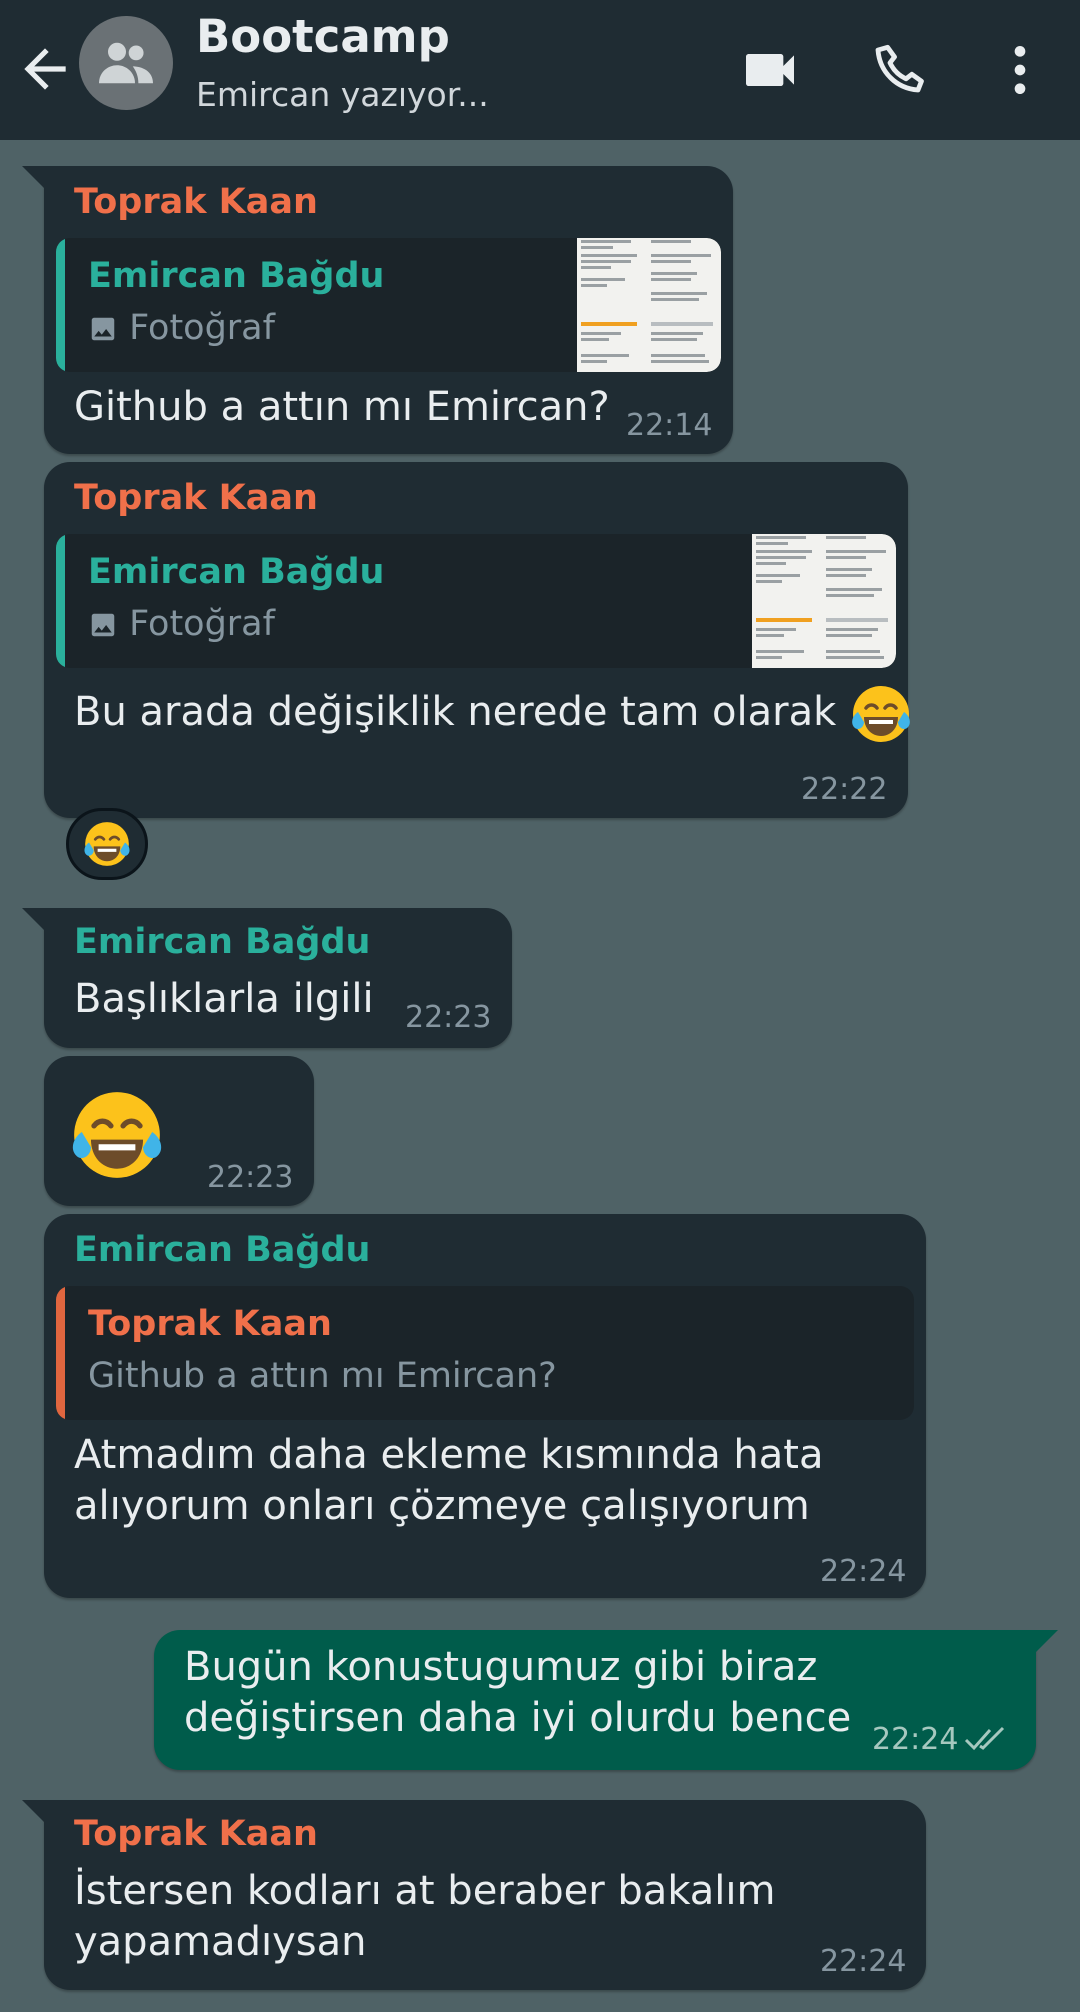 The width and height of the screenshot is (1080, 2012). What do you see at coordinates (179, 1131) in the screenshot?
I see `message-bubble: 22:23` at bounding box center [179, 1131].